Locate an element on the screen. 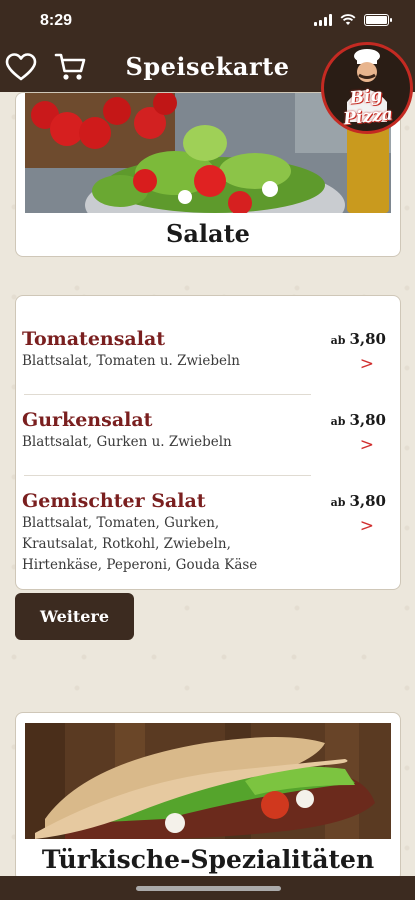 Image resolution: width=415 pixels, height=900 pixels. status-icons is located at coordinates (353, 20).